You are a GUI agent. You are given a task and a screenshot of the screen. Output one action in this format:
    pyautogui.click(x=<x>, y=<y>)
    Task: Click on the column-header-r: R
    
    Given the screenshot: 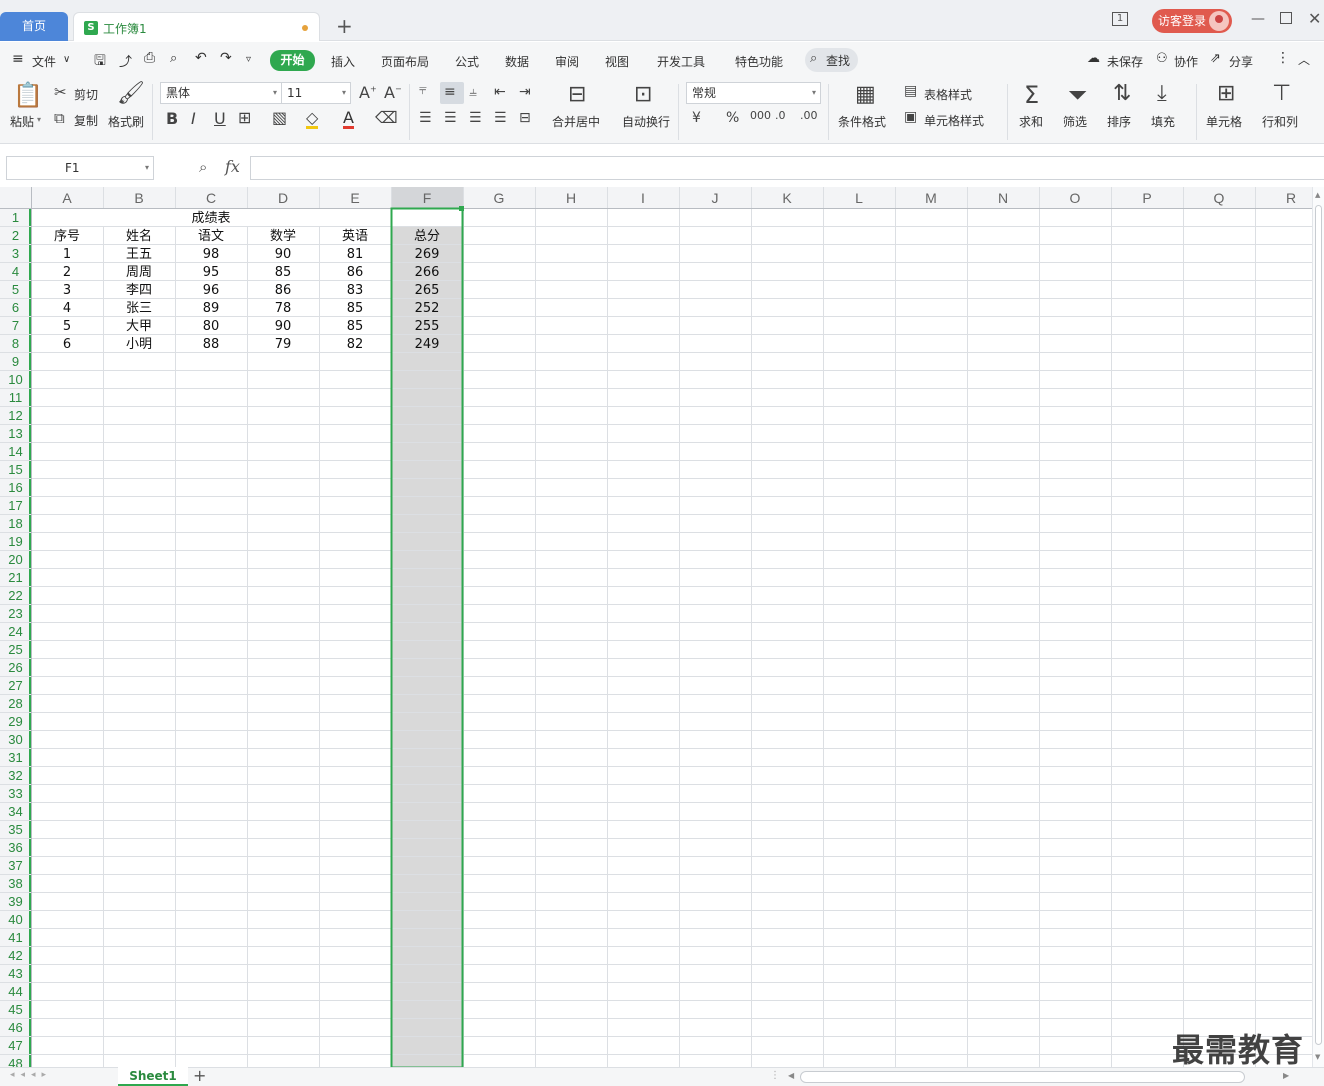 What is the action you would take?
    pyautogui.click(x=1291, y=198)
    